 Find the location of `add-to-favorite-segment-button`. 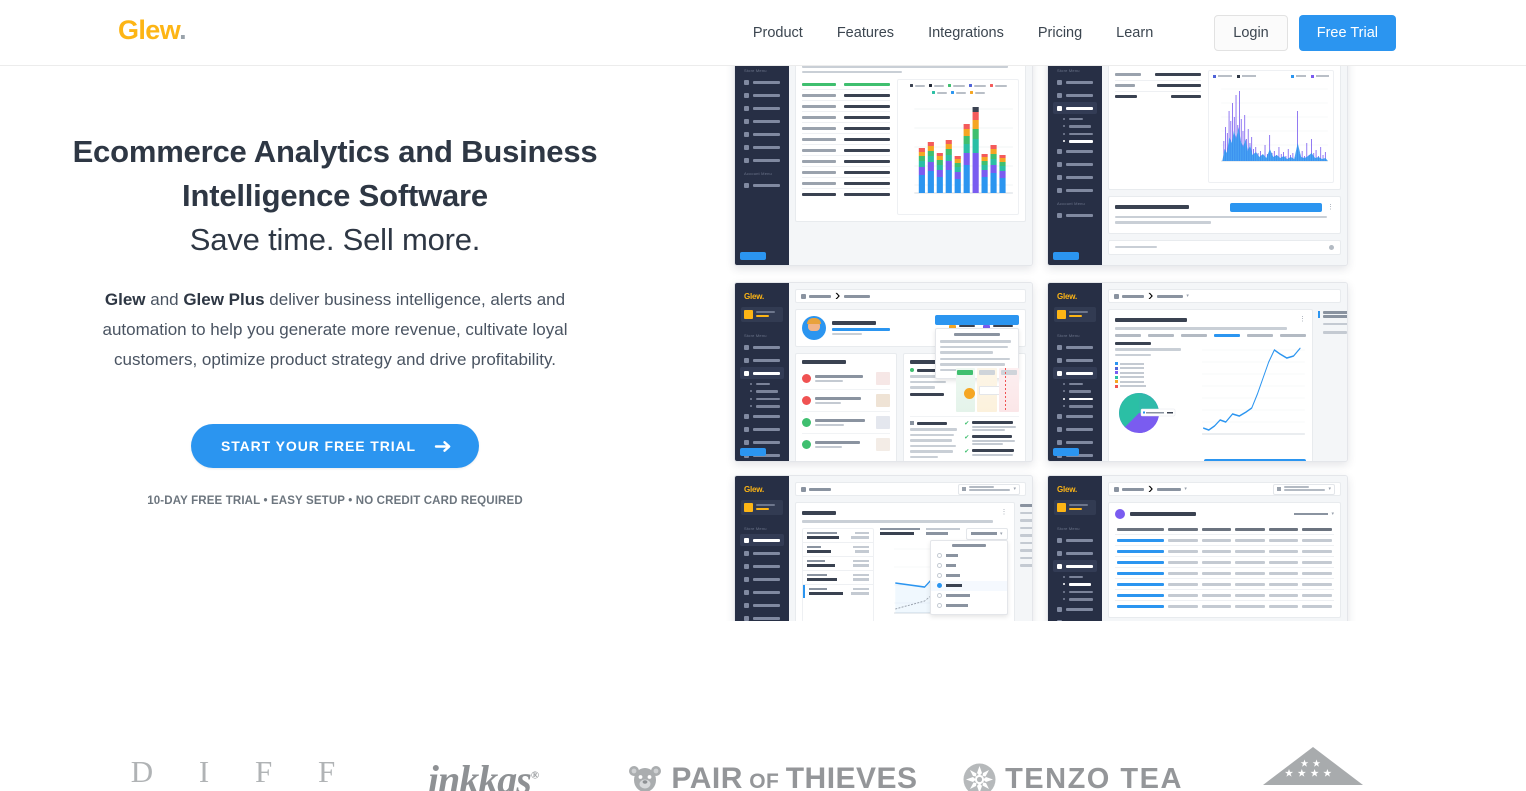

add-to-favorite-segment-button is located at coordinates (977, 320).